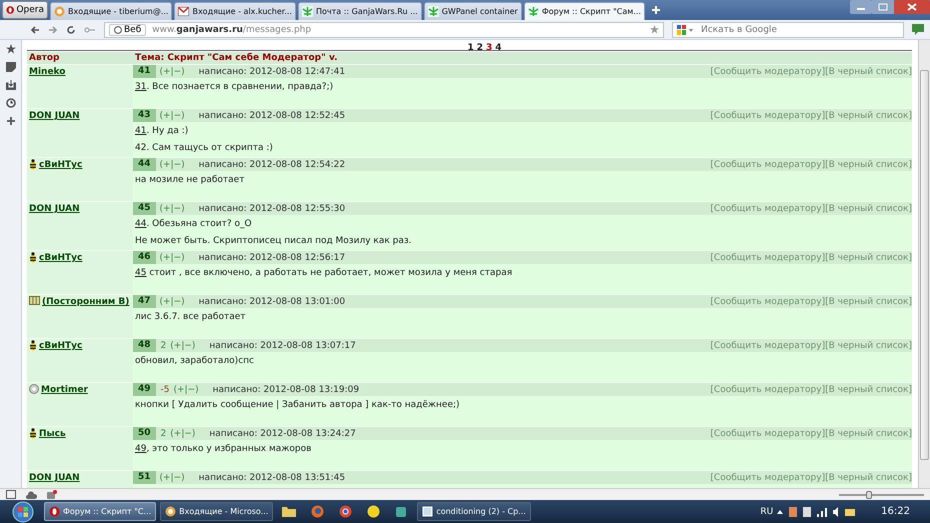 Image resolution: width=930 pixels, height=523 pixels. What do you see at coordinates (817, 512) in the screenshot?
I see `tray-icons-drawing` at bounding box center [817, 512].